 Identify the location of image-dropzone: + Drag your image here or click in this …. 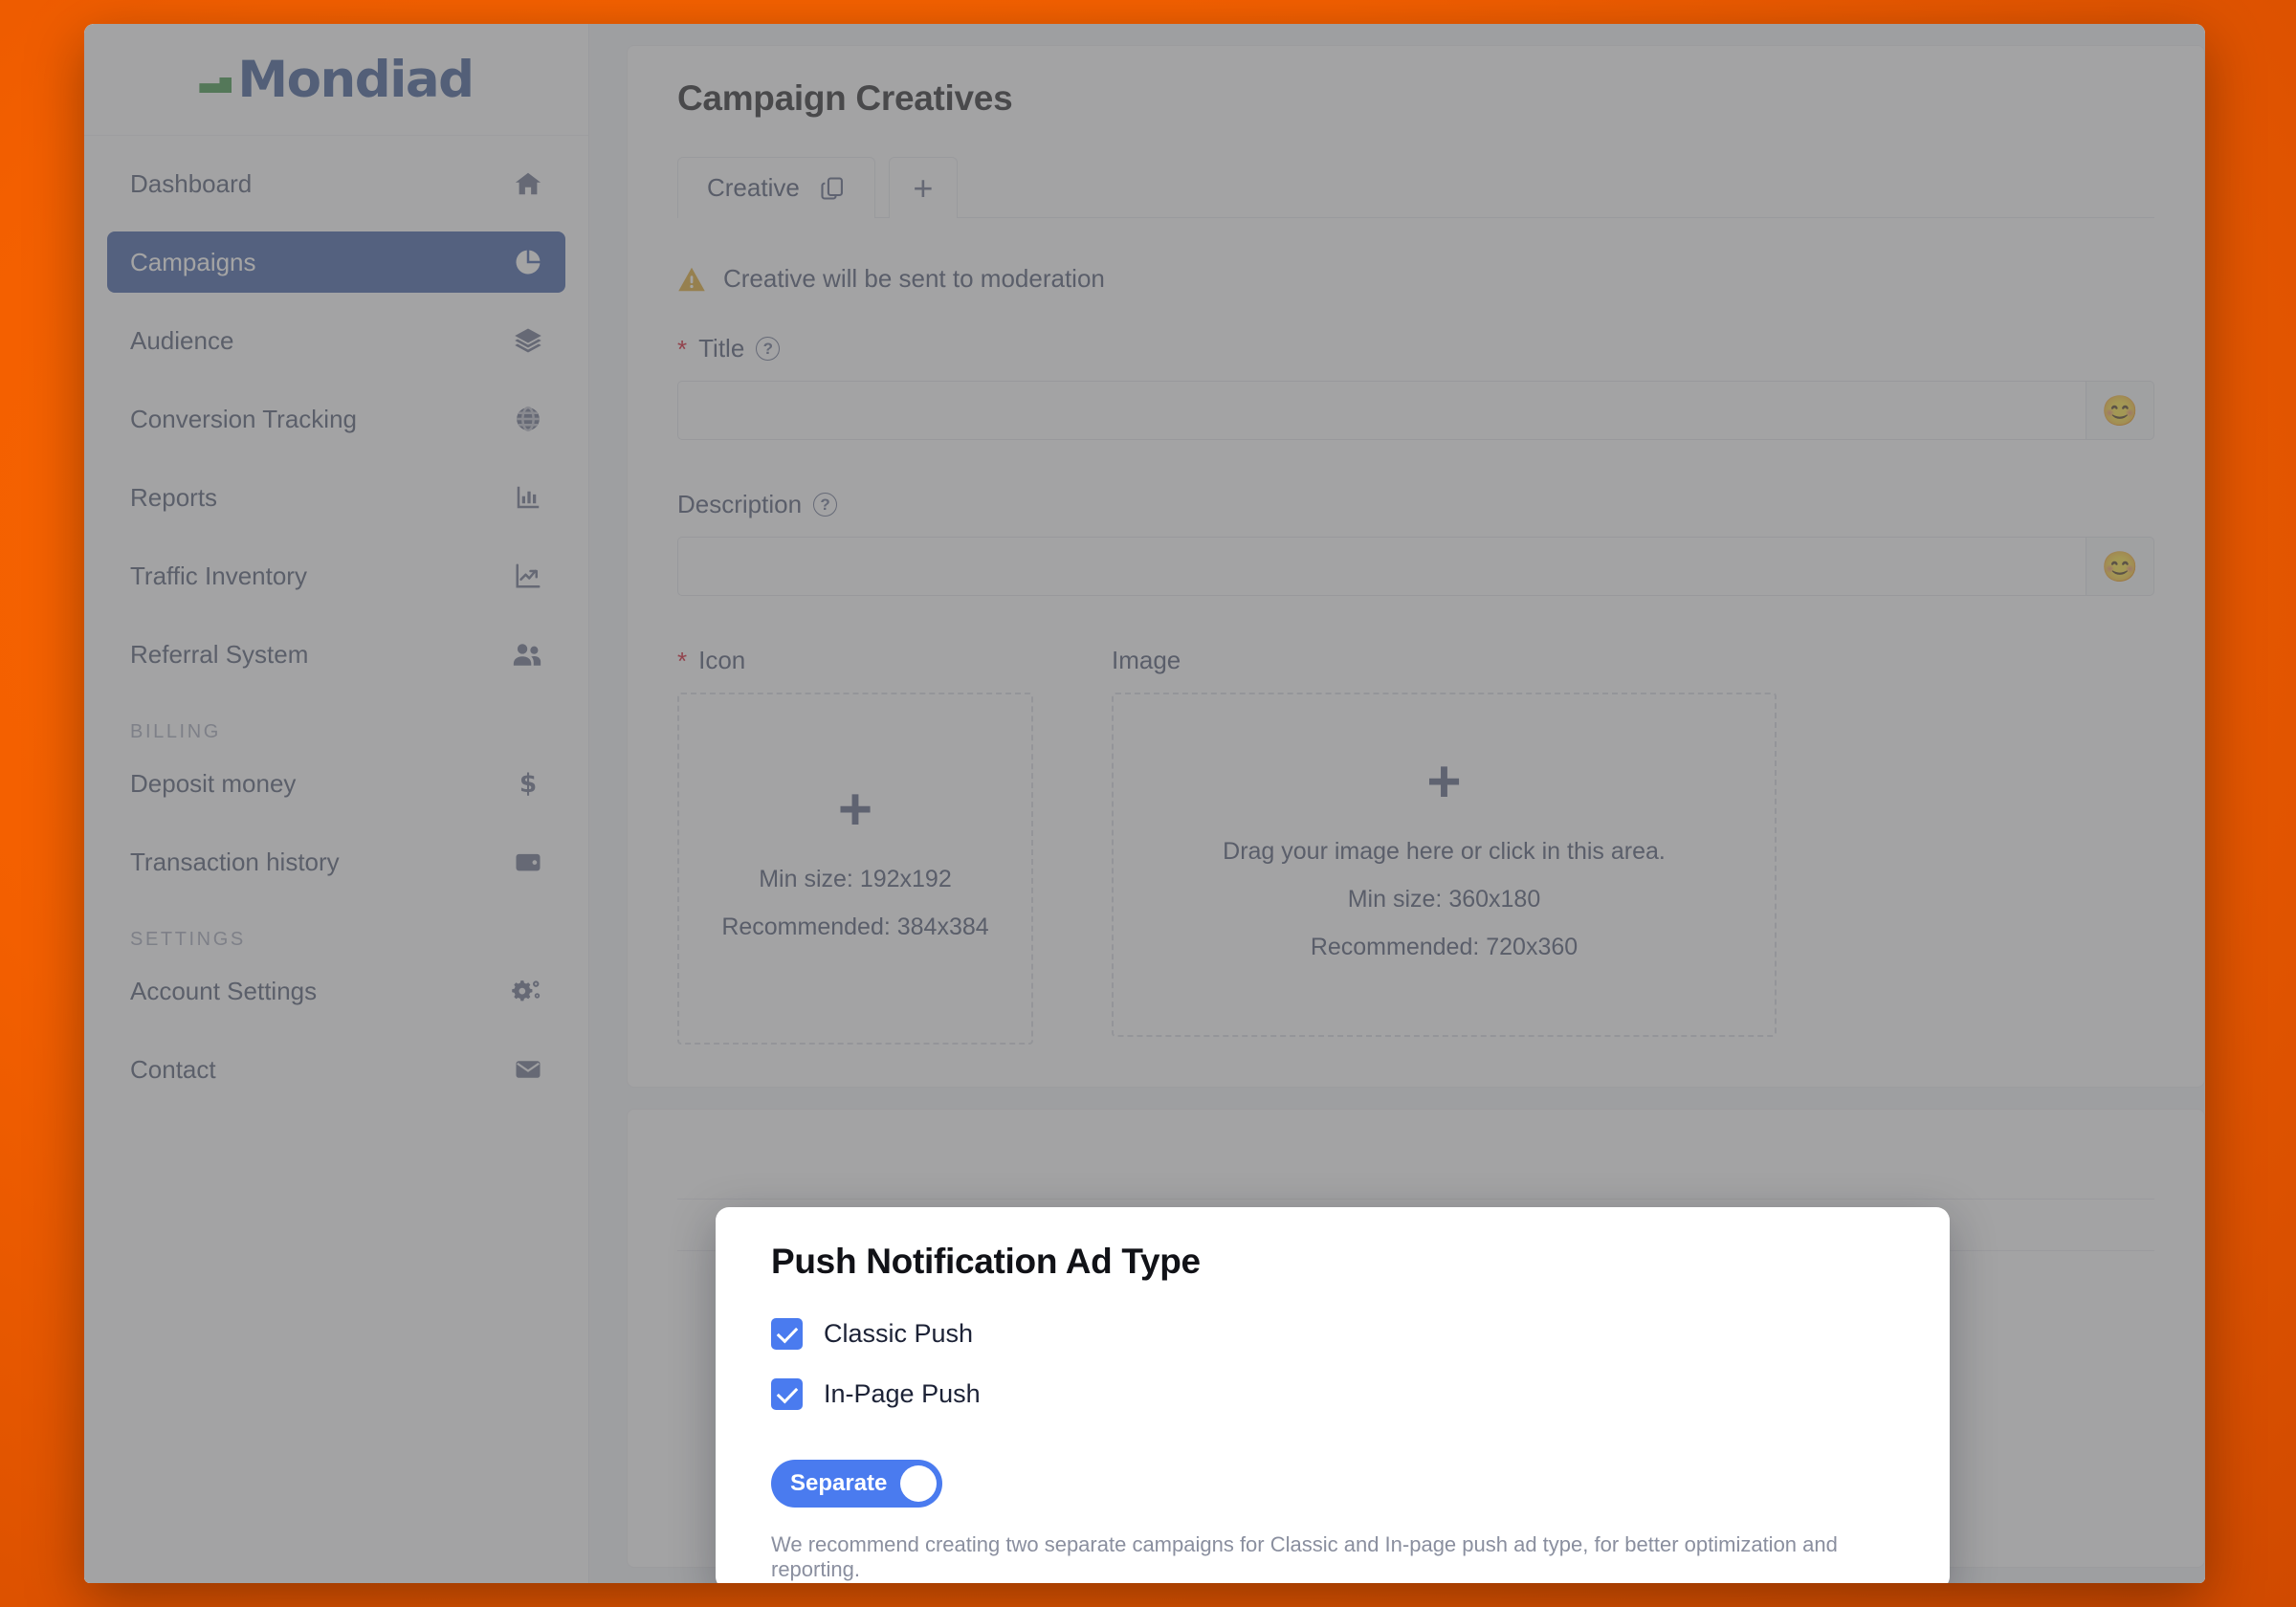
(1445, 865).